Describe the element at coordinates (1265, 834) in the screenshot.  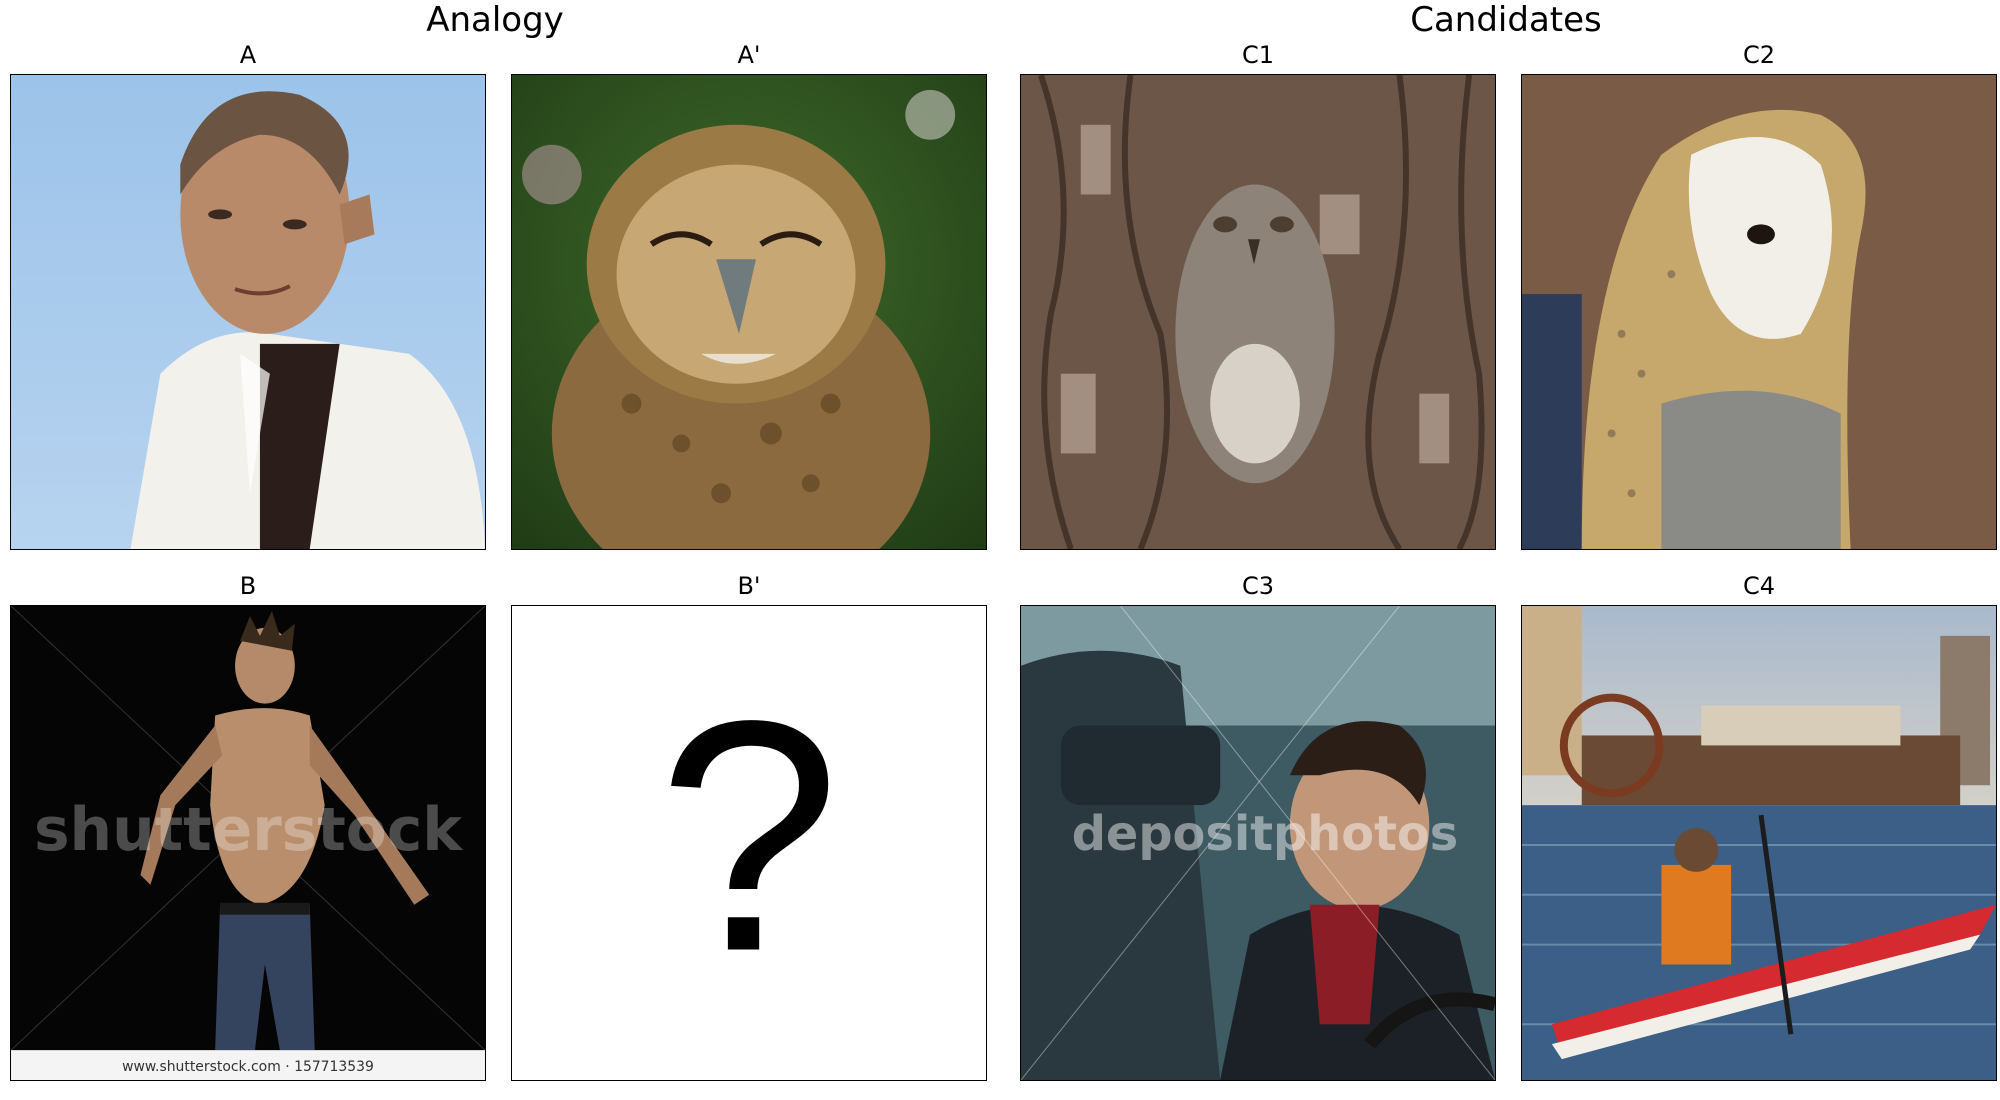
I see `depositphotos-watermark: depositphotos` at that location.